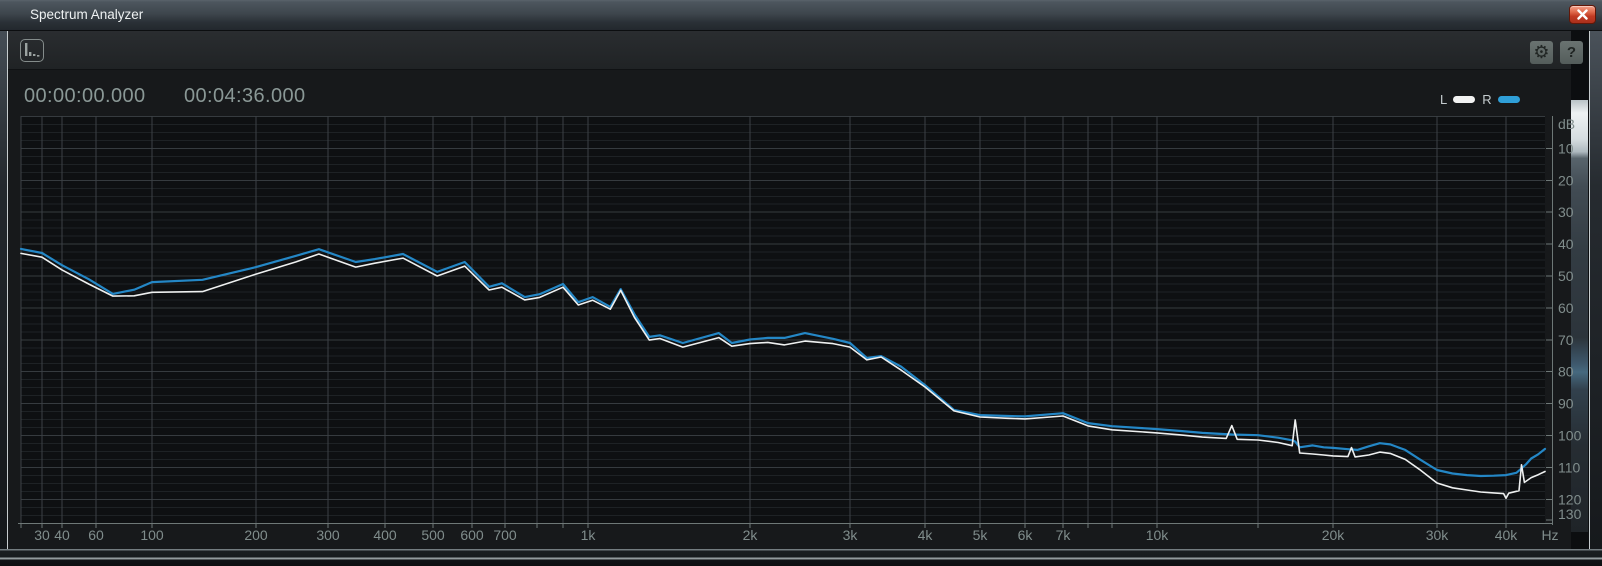 The height and width of the screenshot is (566, 1602). Describe the element at coordinates (96, 535) in the screenshot. I see `x-tick-label: 60` at that location.